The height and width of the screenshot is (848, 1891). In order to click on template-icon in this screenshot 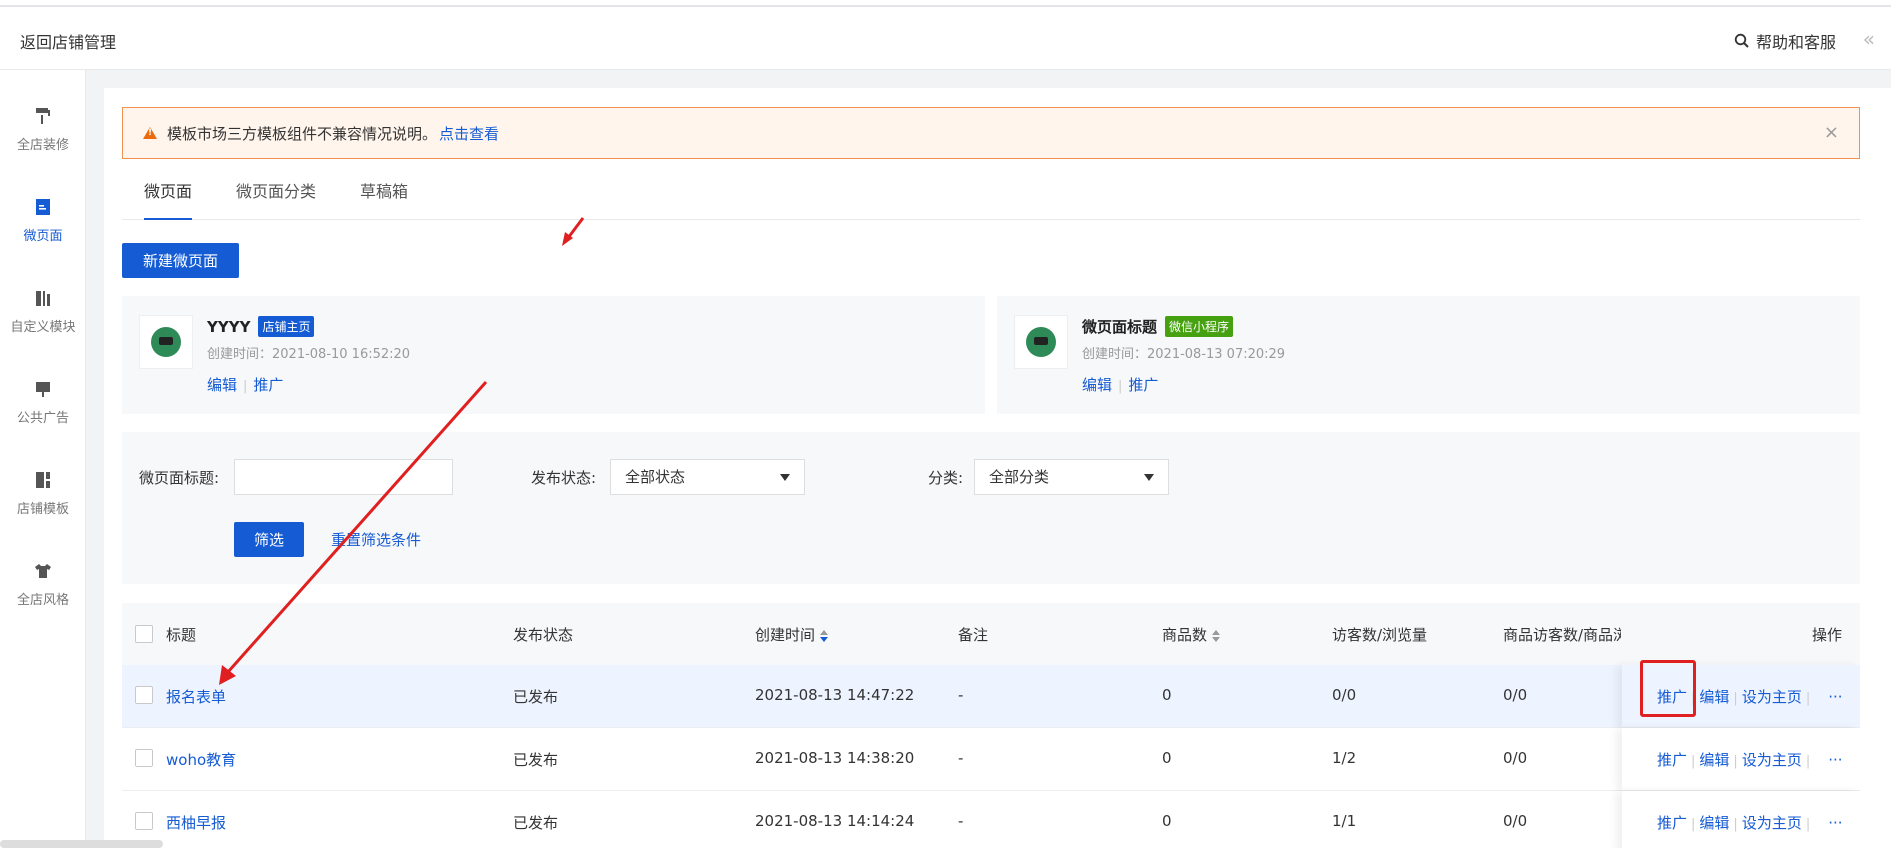, I will do `click(43, 480)`.